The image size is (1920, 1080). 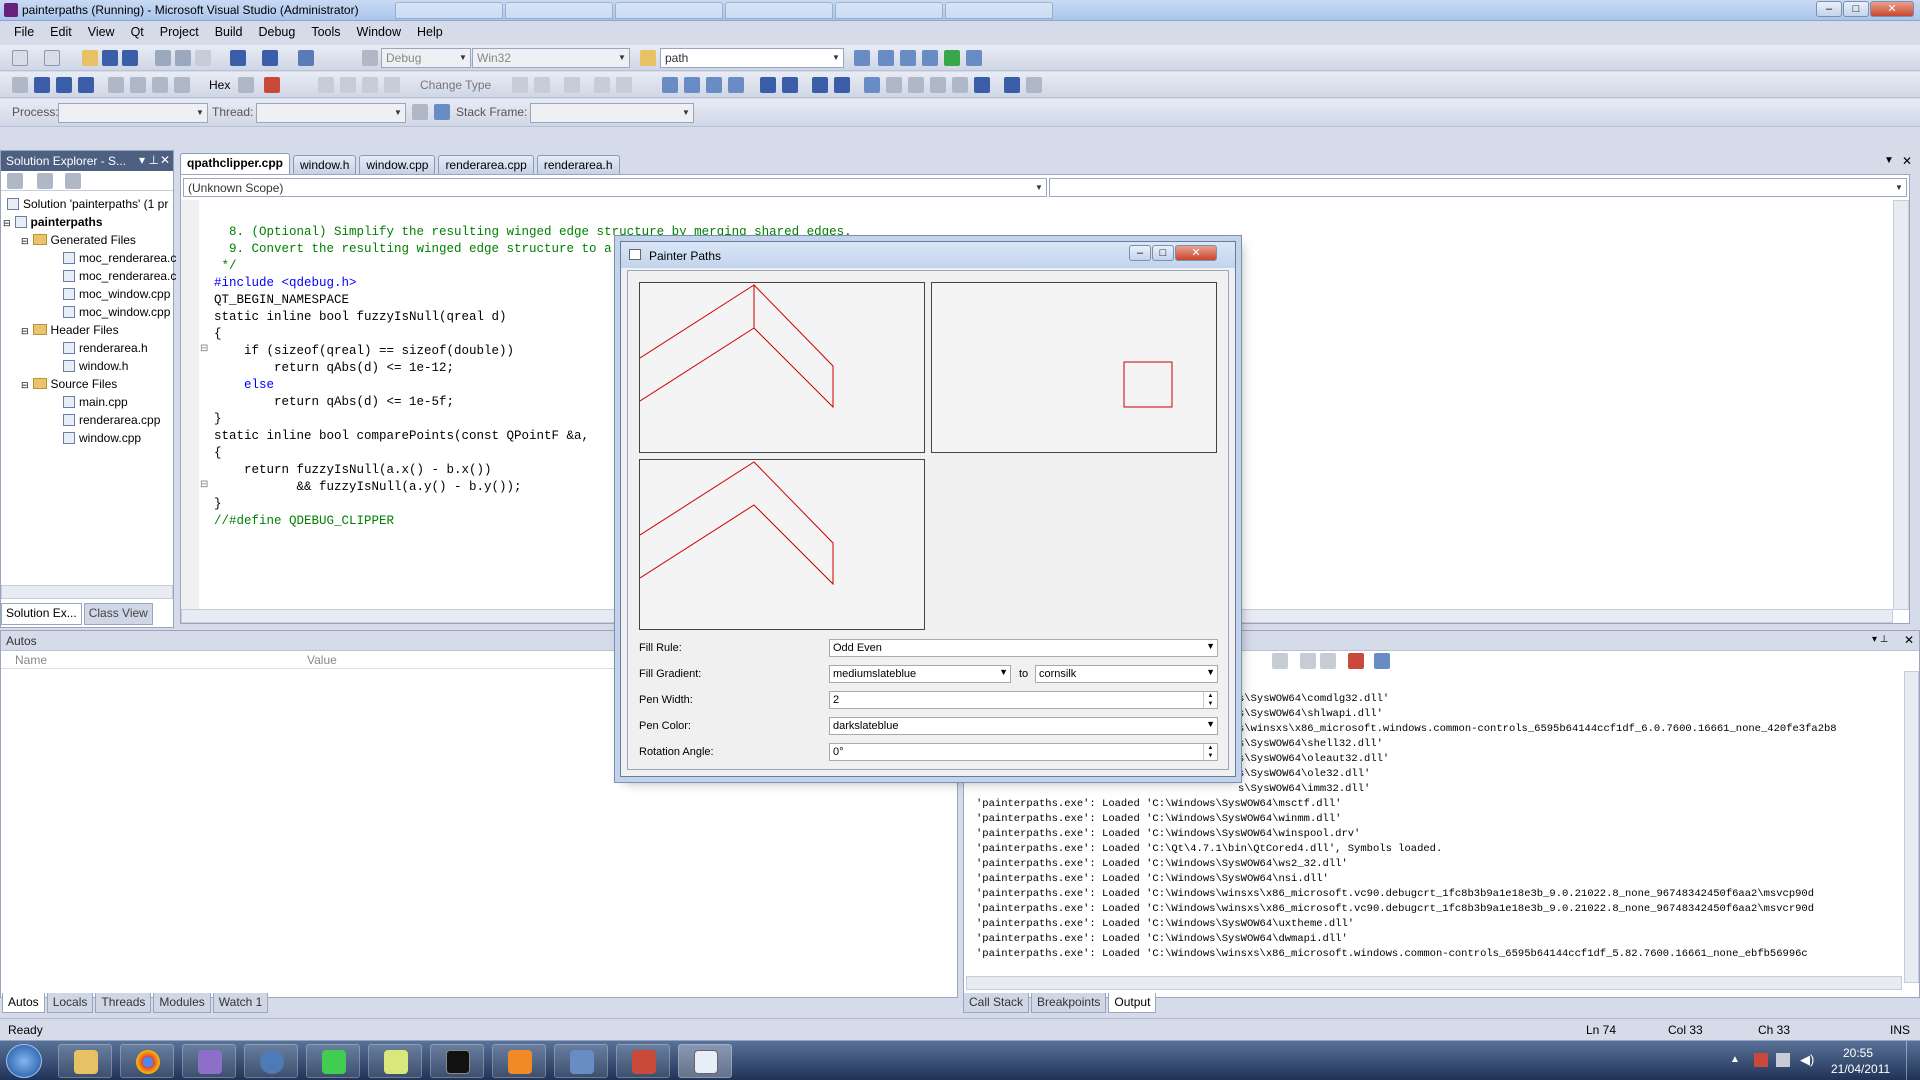 I want to click on tree-item-generated-files: ⊟ Generated Files, so click(x=78, y=240).